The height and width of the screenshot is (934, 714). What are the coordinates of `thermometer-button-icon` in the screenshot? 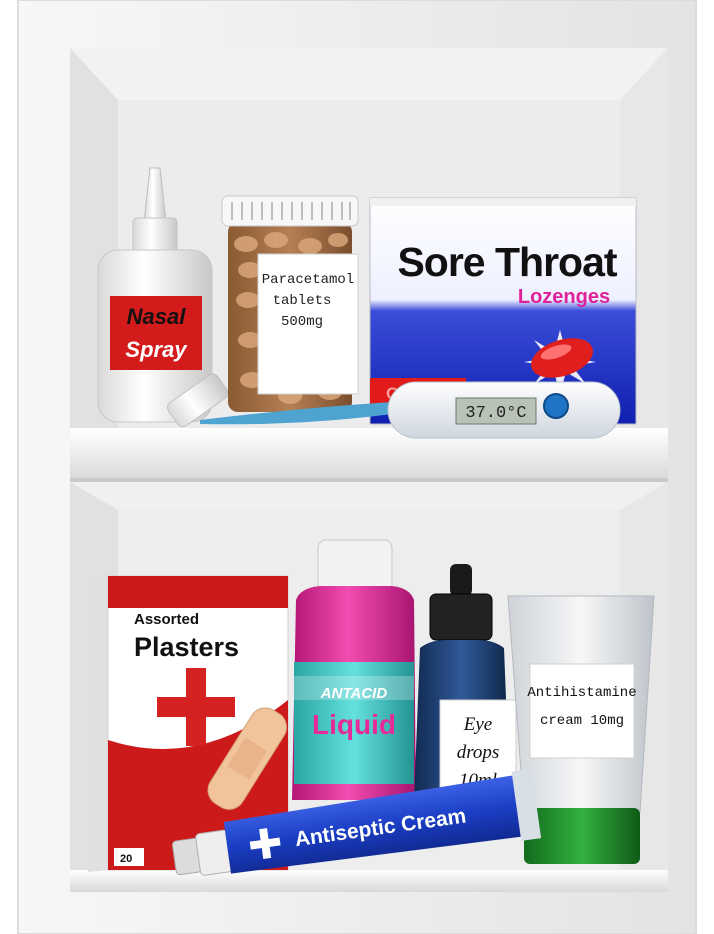 It's located at (556, 406).